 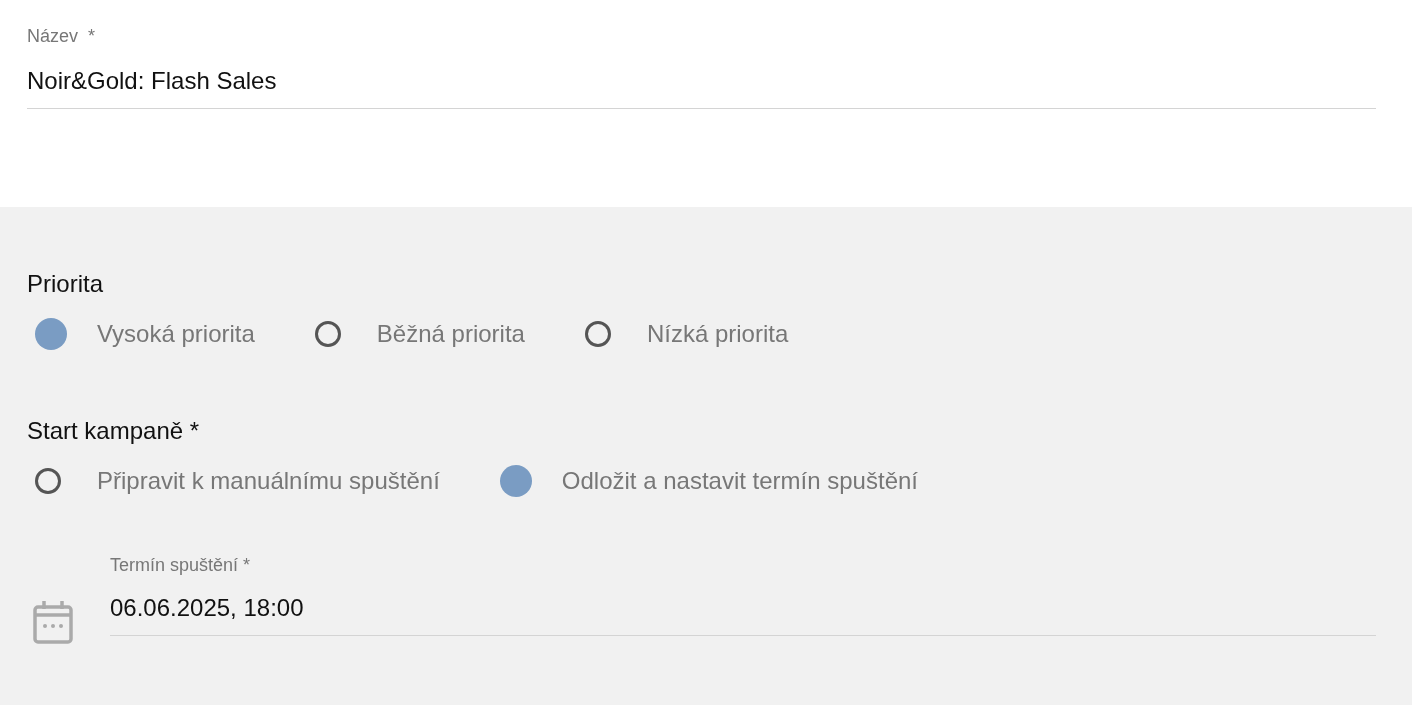 I want to click on field-label: Termín spuštění *, so click(x=181, y=565).